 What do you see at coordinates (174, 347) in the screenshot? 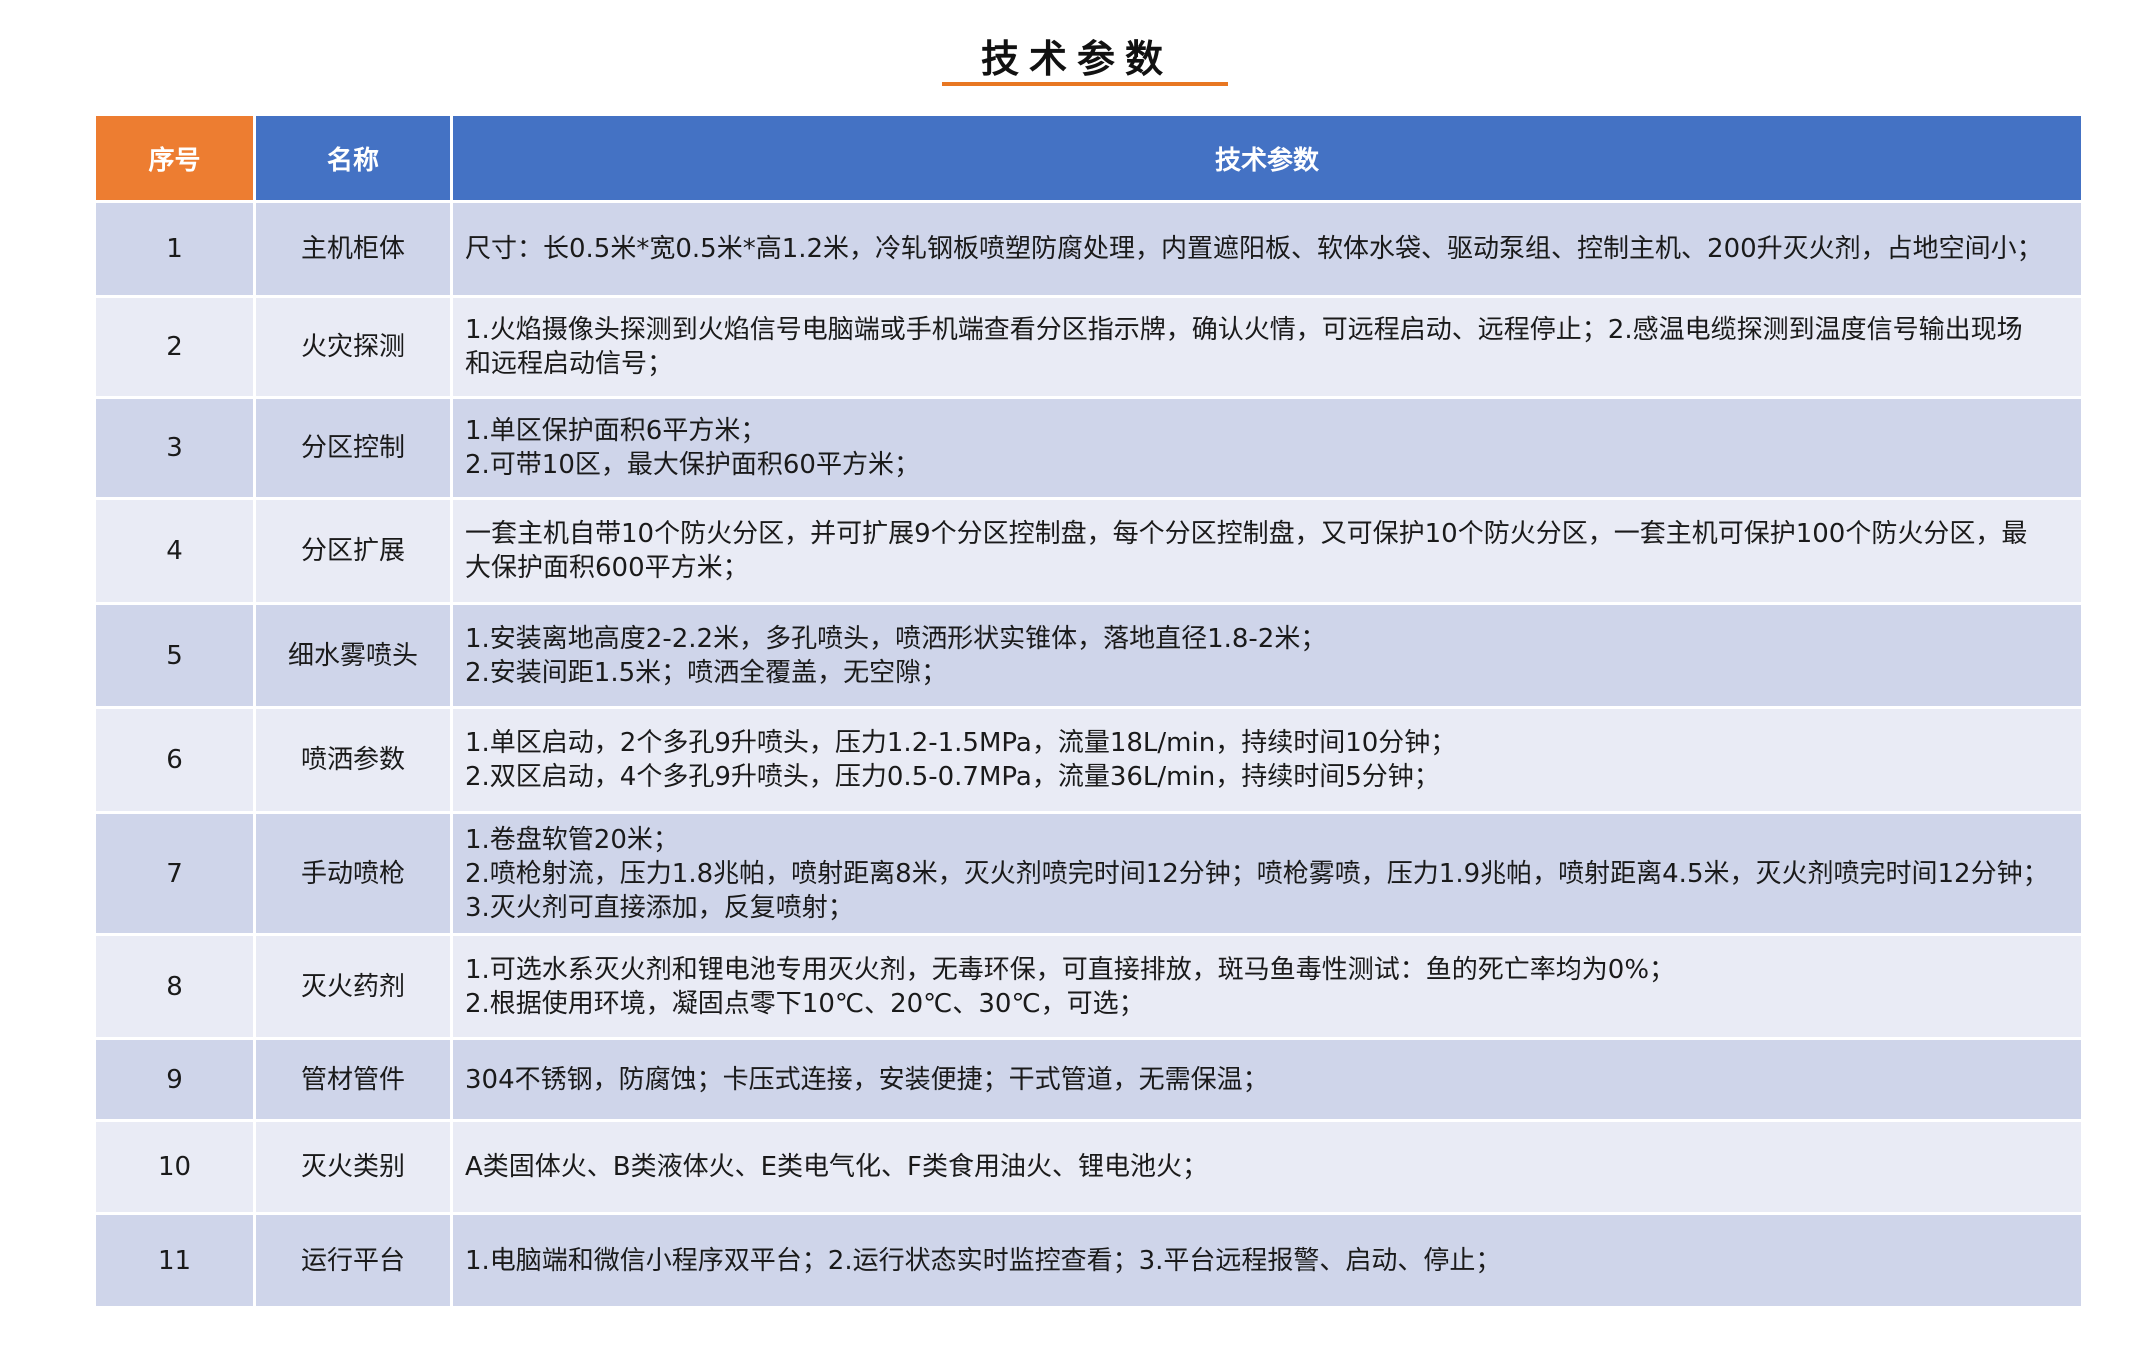
I see `row-number: 2` at bounding box center [174, 347].